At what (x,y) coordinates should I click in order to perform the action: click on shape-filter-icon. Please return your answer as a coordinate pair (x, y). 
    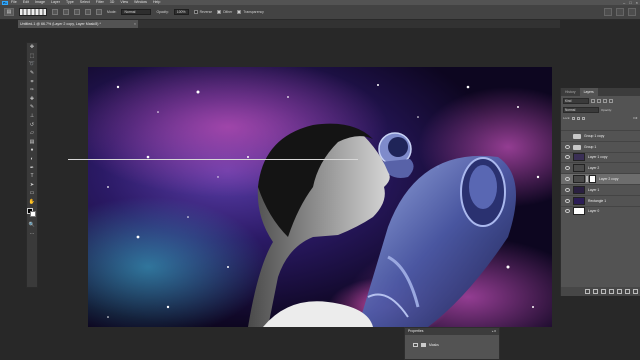
    Looking at the image, I should click on (611, 100).